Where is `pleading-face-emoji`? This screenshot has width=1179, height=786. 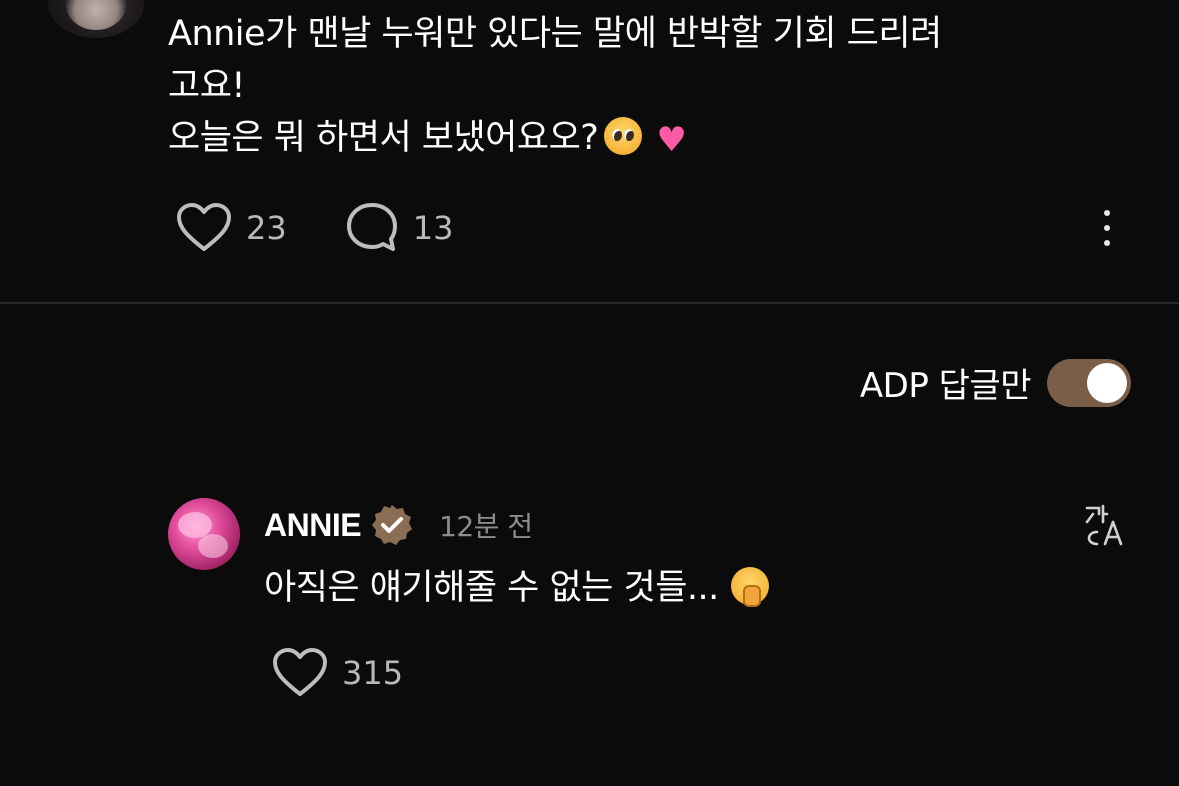
pleading-face-emoji is located at coordinates (623, 136).